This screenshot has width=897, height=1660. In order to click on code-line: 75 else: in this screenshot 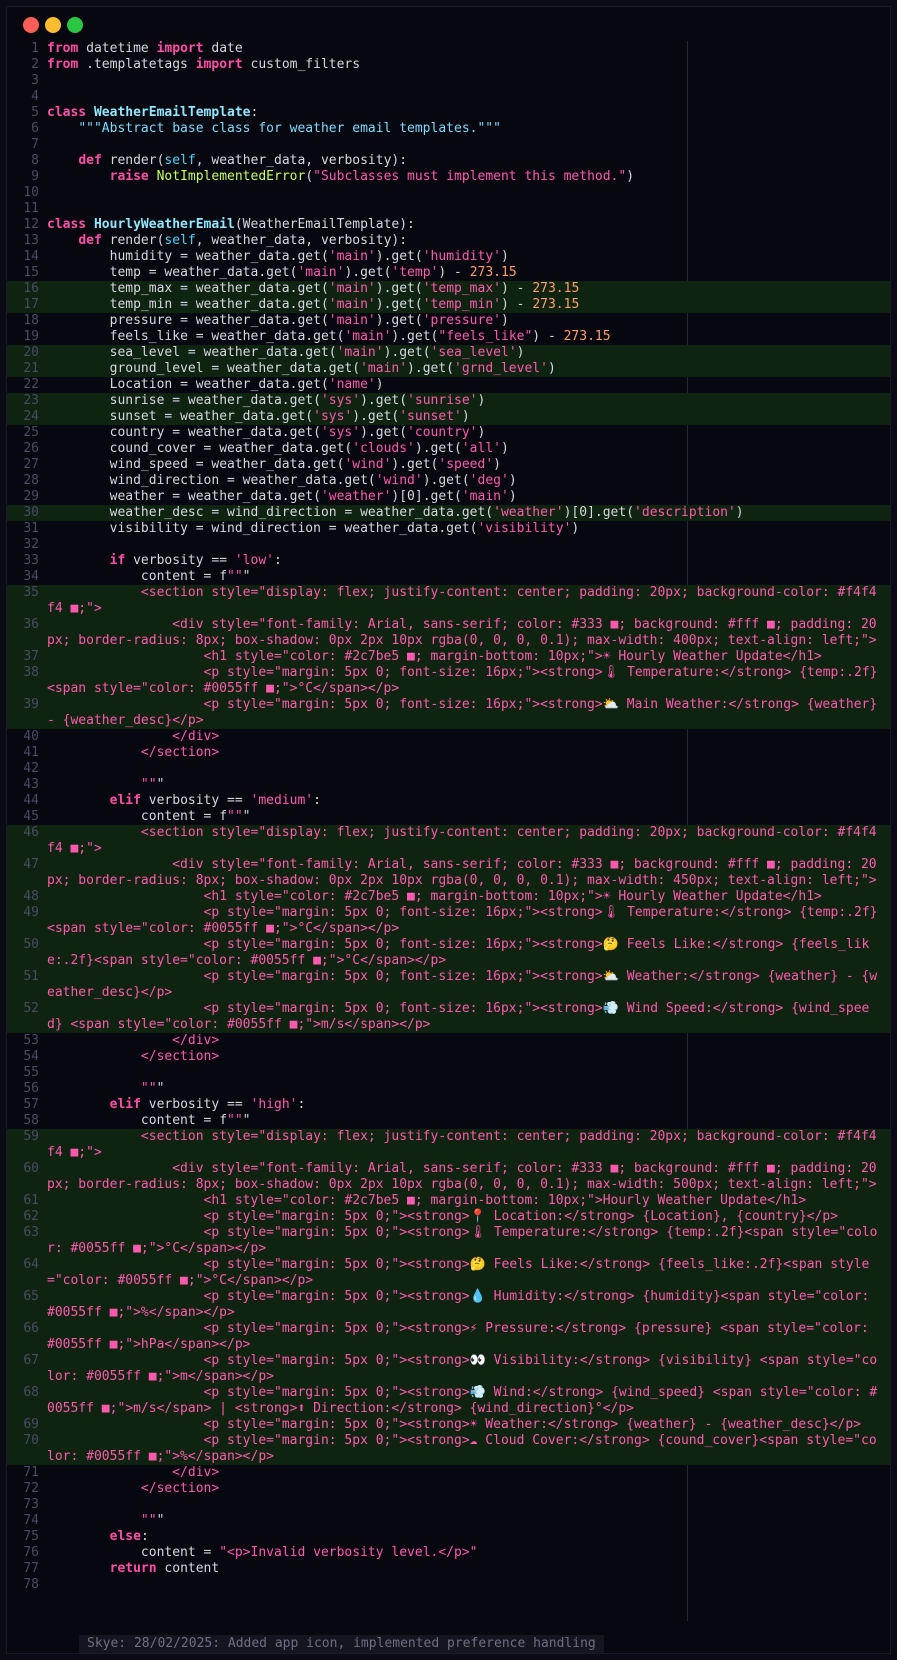, I will do `click(448, 1537)`.